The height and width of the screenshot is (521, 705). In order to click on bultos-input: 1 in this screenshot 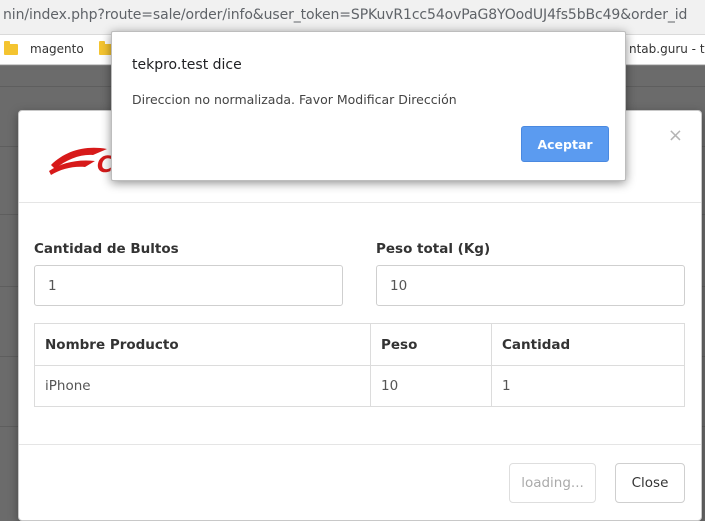, I will do `click(188, 285)`.